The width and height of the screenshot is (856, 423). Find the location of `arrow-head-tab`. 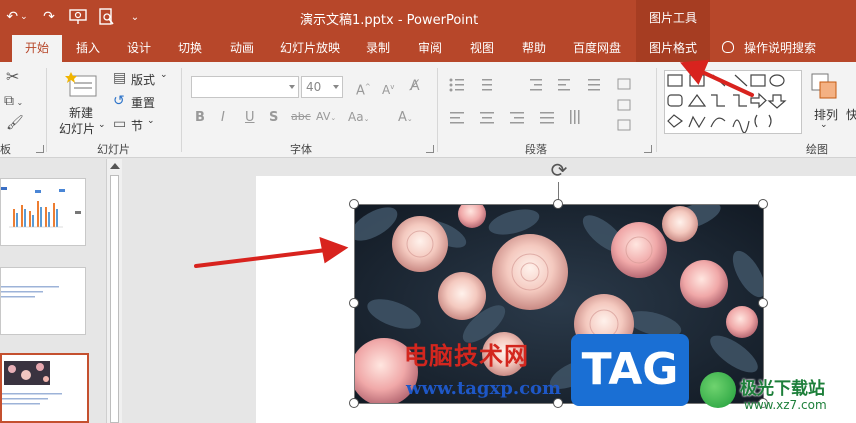

arrow-head-tab is located at coordinates (695, 72).